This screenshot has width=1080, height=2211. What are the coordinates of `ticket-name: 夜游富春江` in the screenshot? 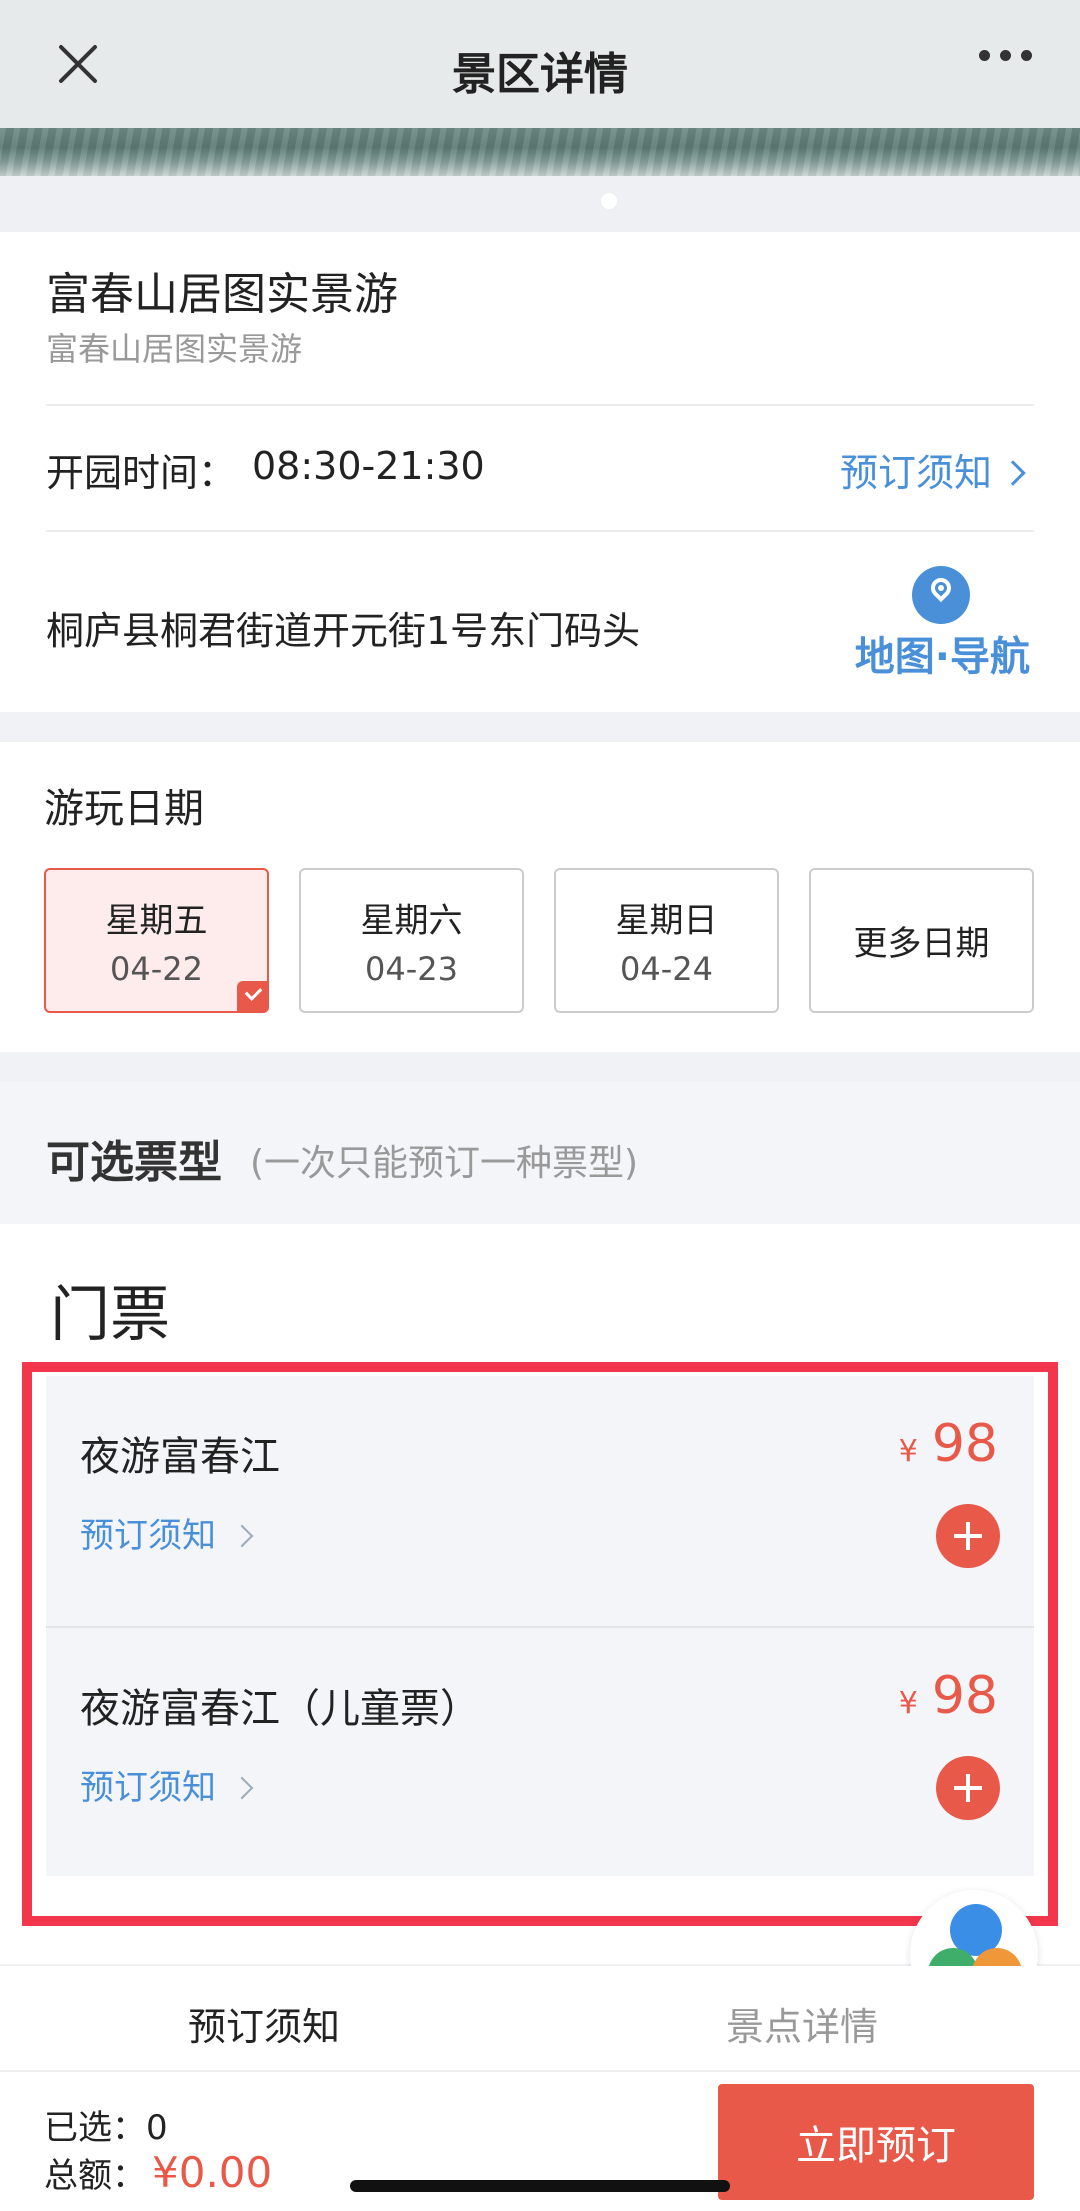 It's located at (180, 1457).